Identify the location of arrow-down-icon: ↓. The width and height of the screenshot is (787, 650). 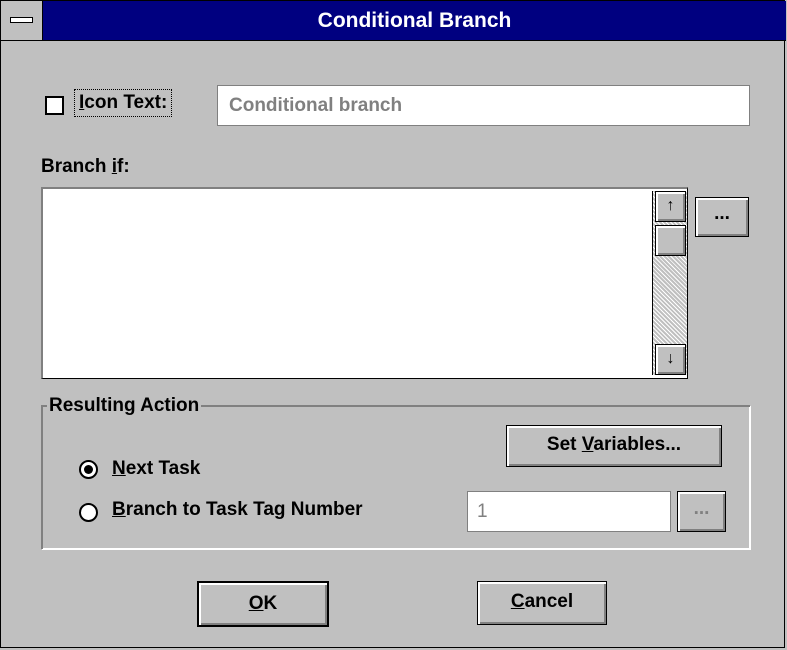
(670, 358).